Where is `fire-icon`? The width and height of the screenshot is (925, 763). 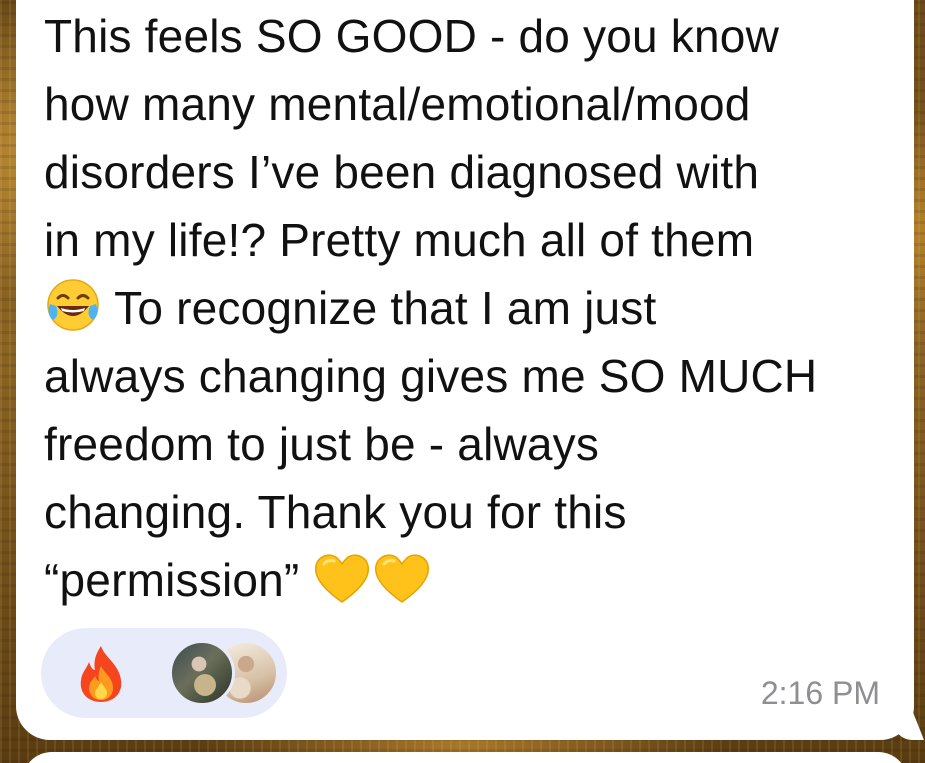
fire-icon is located at coordinates (101, 676).